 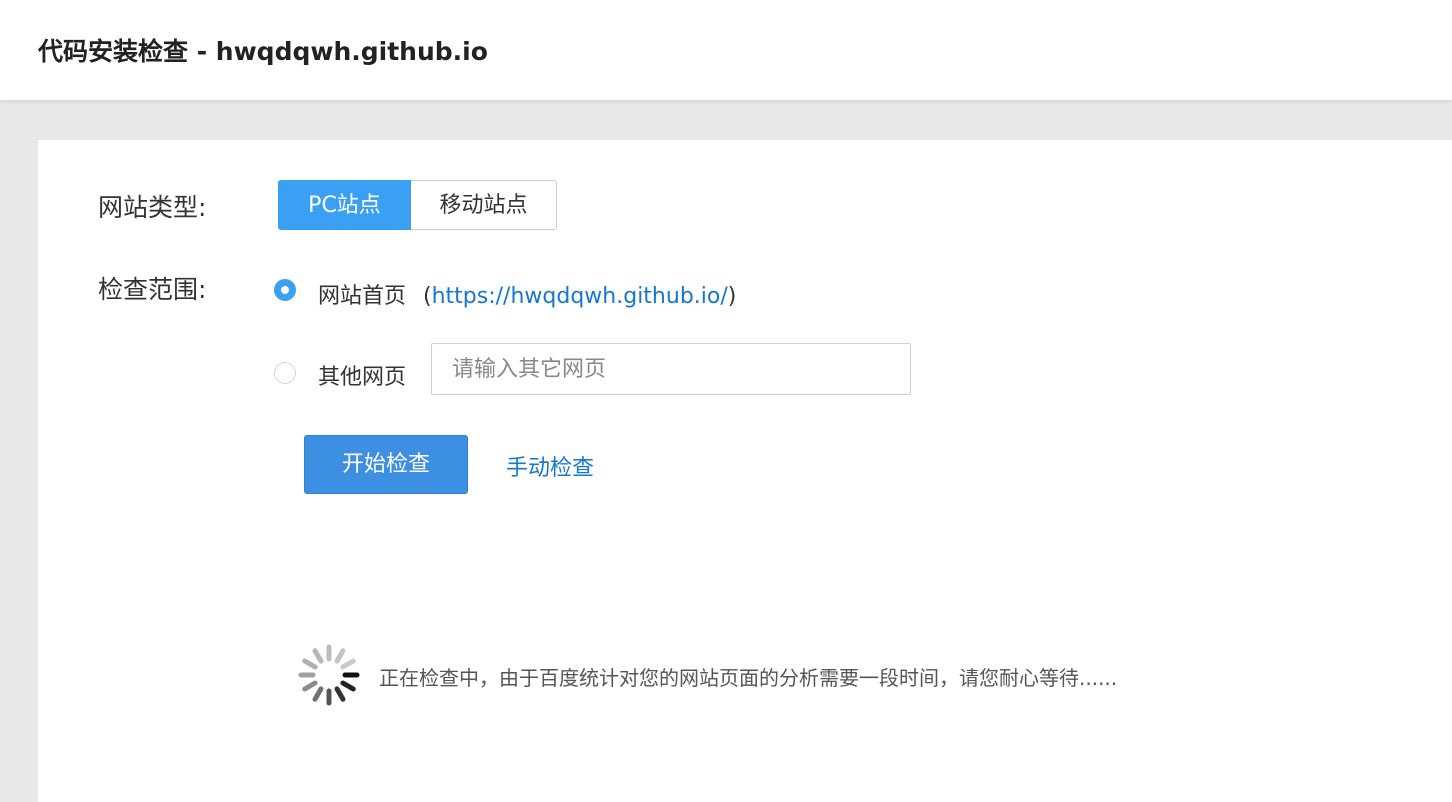 What do you see at coordinates (152, 289) in the screenshot?
I see `scope-label: 检查范围:` at bounding box center [152, 289].